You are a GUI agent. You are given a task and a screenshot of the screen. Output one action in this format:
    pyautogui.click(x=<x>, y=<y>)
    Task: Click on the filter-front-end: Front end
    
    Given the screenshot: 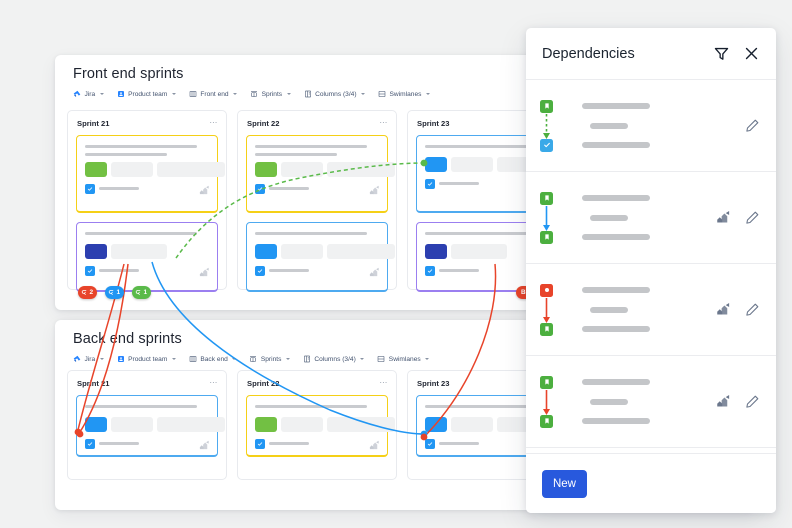 What is the action you would take?
    pyautogui.click(x=213, y=94)
    